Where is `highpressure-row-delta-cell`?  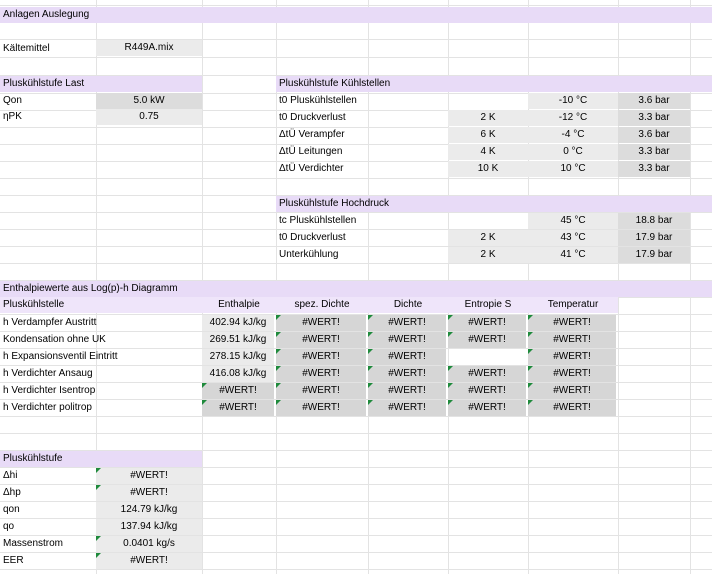
highpressure-row-delta-cell is located at coordinates (488, 221).